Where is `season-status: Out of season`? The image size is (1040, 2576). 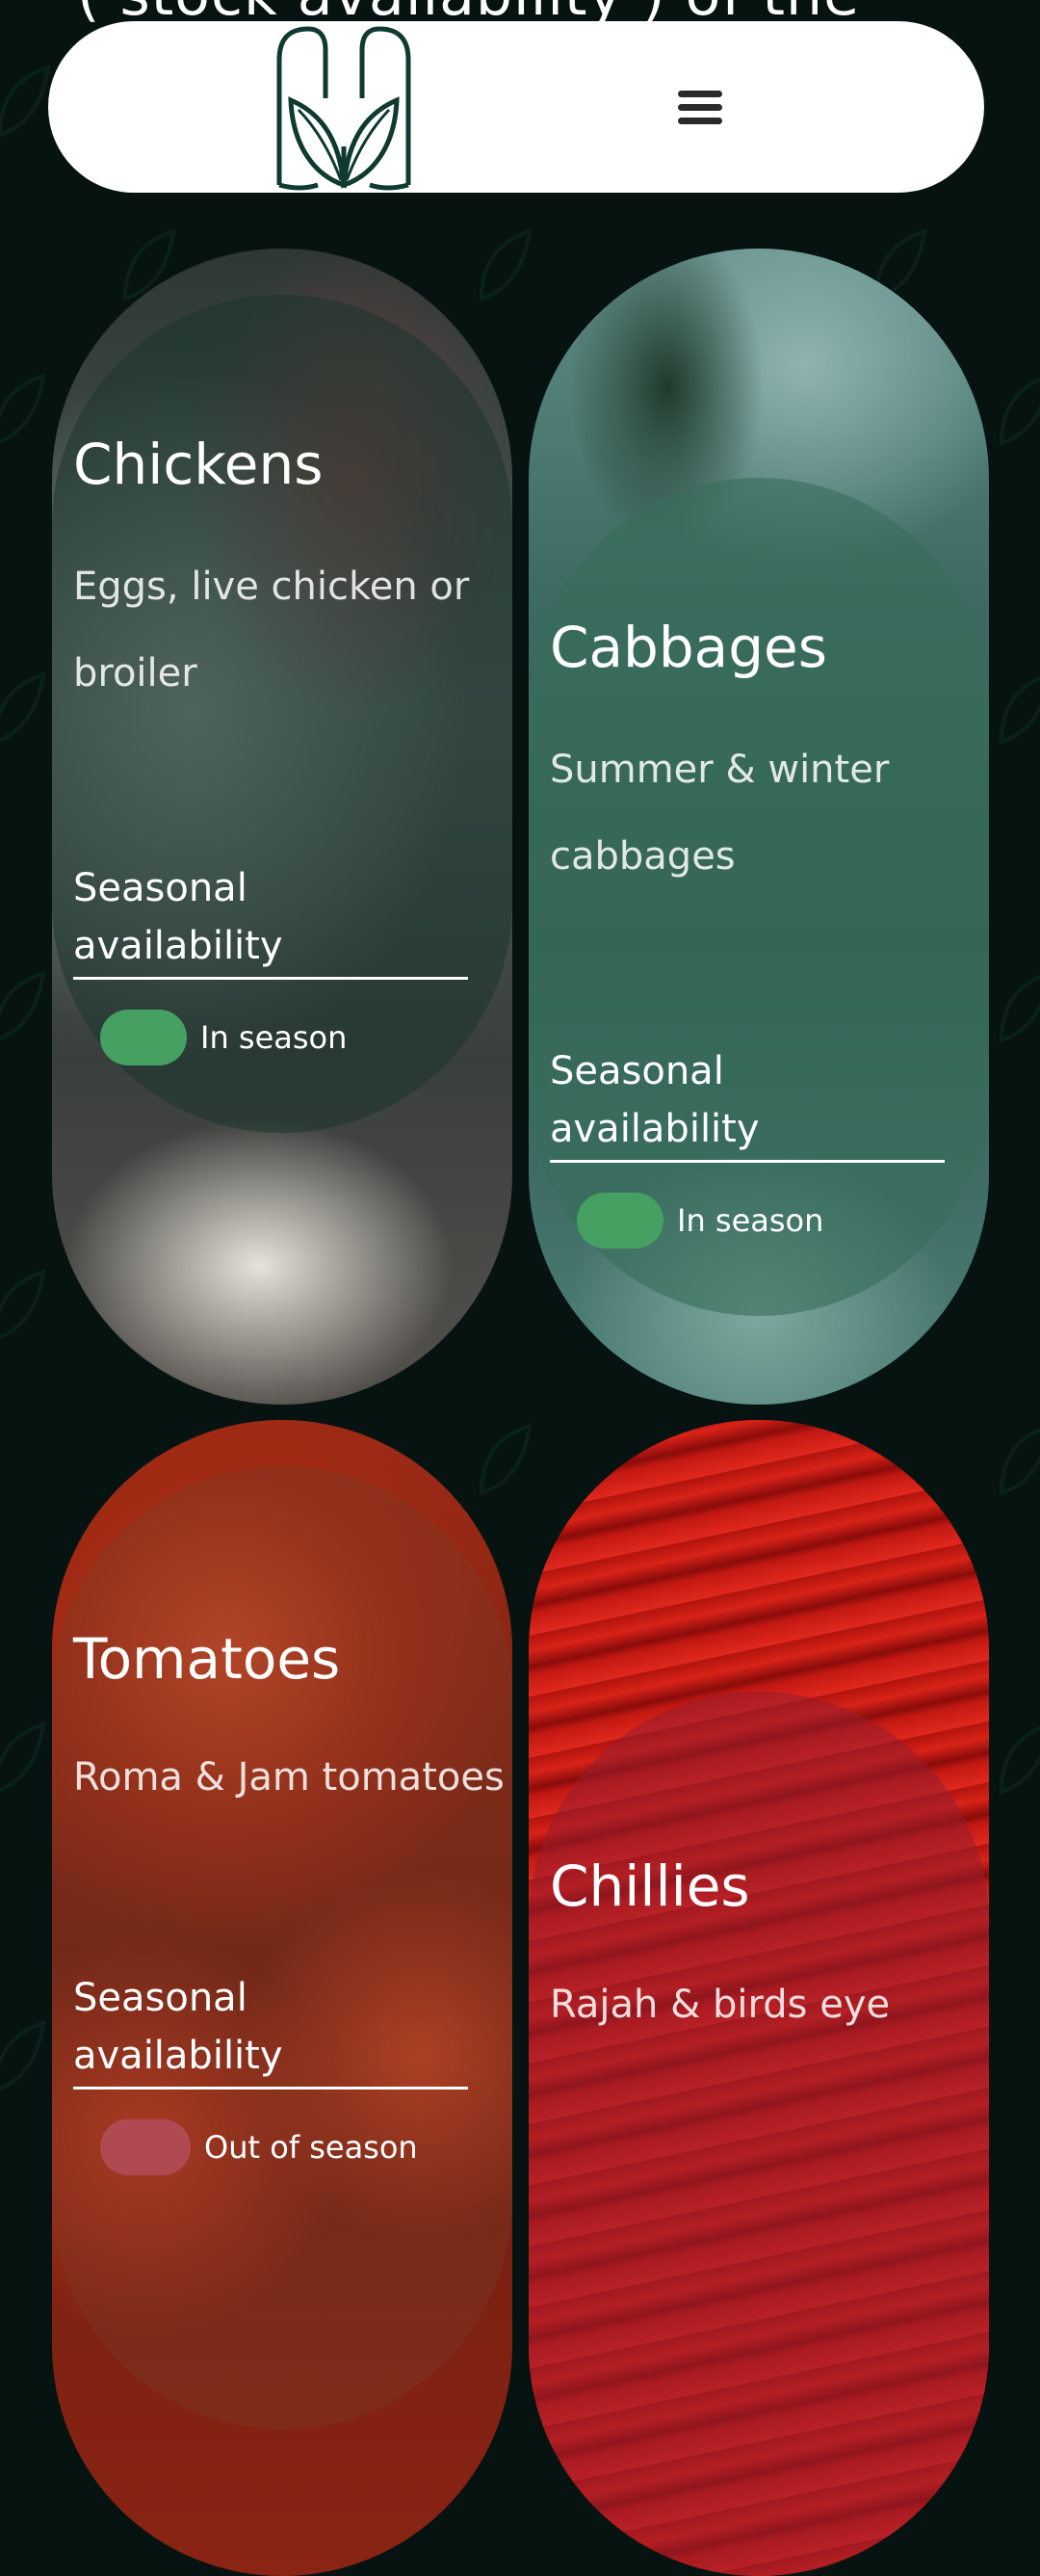 season-status: Out of season is located at coordinates (259, 2147).